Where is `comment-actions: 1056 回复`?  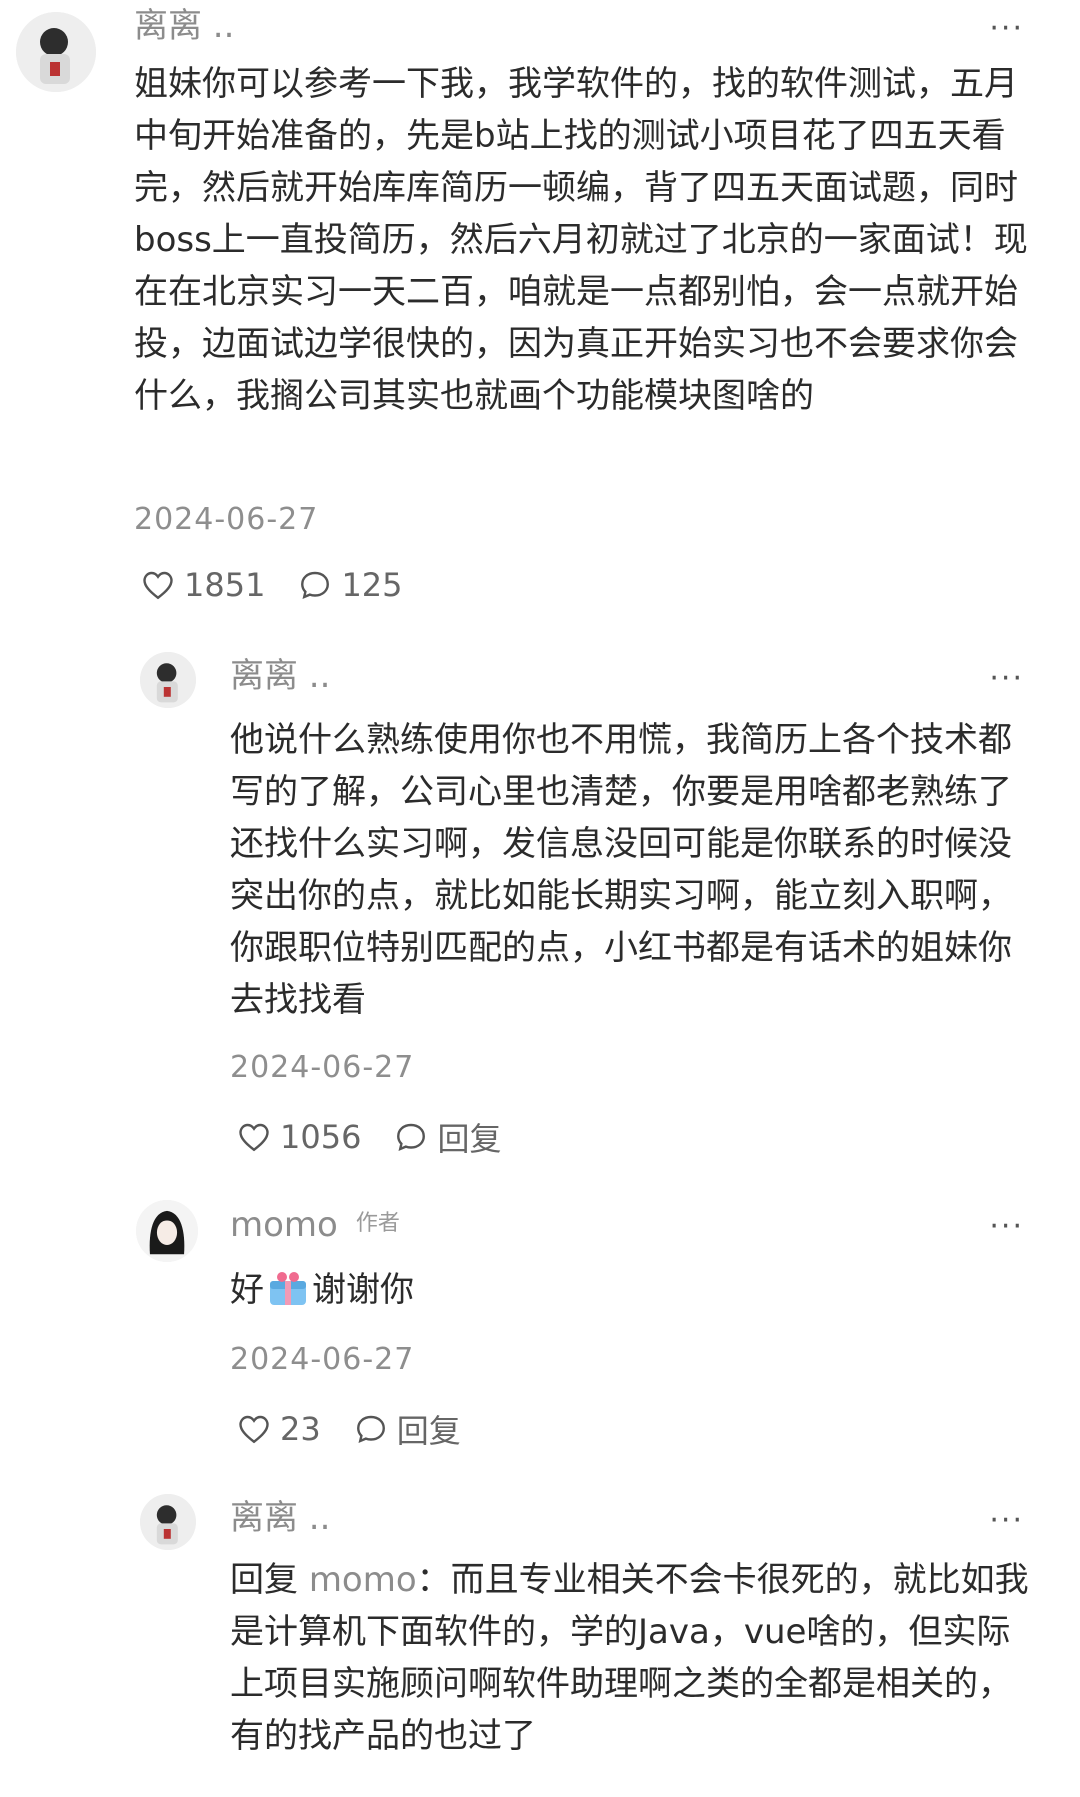 comment-actions: 1056 回复 is located at coordinates (384, 1137).